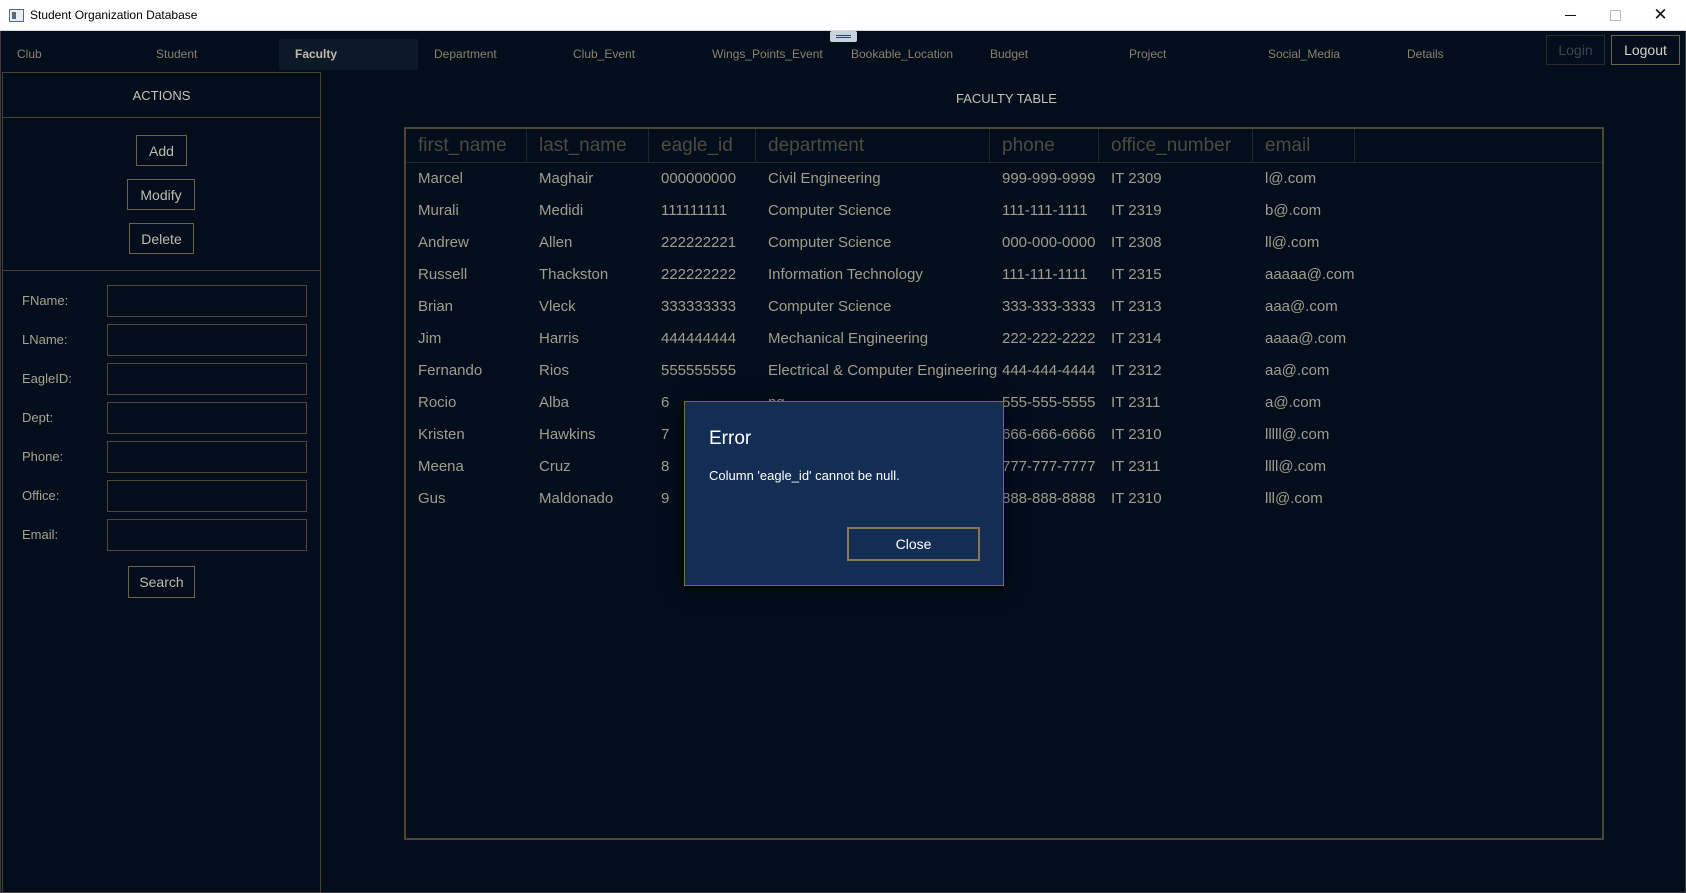 The width and height of the screenshot is (1686, 893). Describe the element at coordinates (487, 54) in the screenshot. I see `tab-department: Department` at that location.